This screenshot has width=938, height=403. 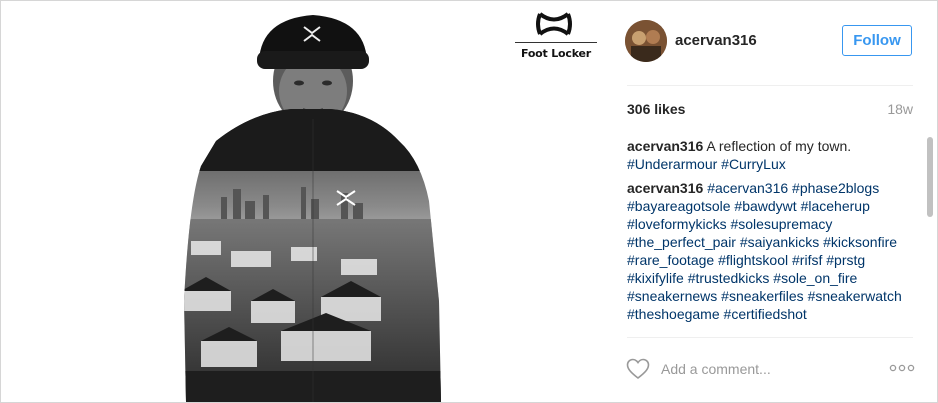 I want to click on avatar, so click(x=646, y=41).